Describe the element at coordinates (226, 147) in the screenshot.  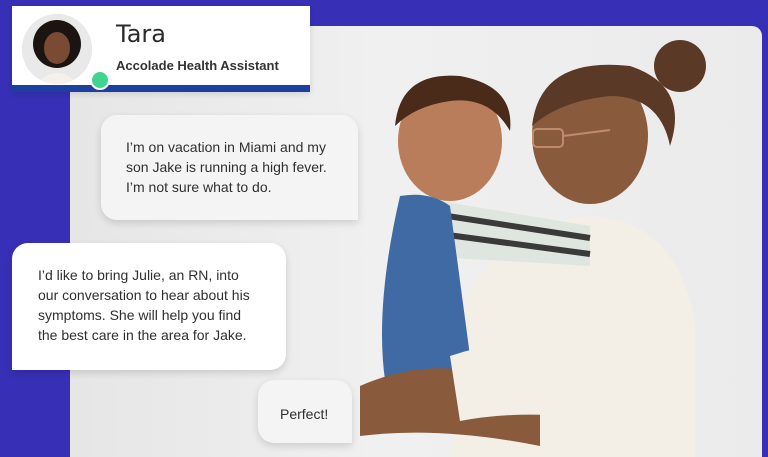
I see `message-line: I’m on vacation in Miami and my` at that location.